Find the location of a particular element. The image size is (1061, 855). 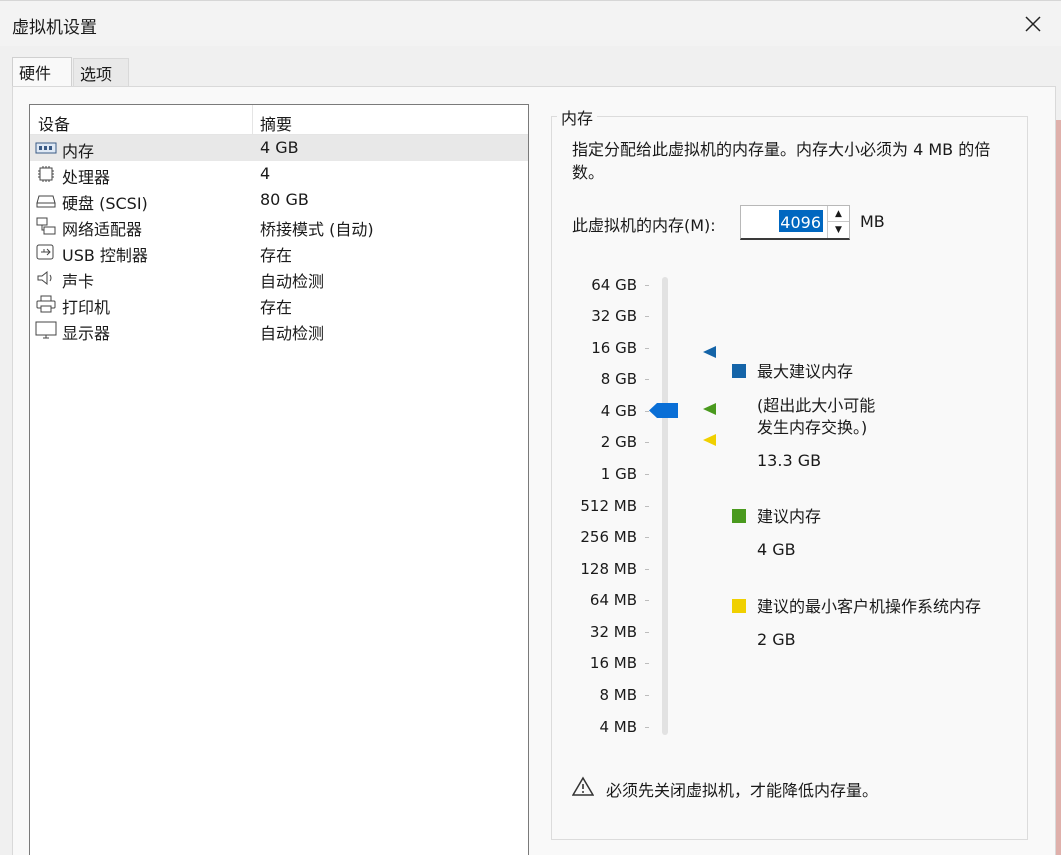

device-row-hard-disk: 硬盘 (SCSI) 80 GB is located at coordinates (279, 200).